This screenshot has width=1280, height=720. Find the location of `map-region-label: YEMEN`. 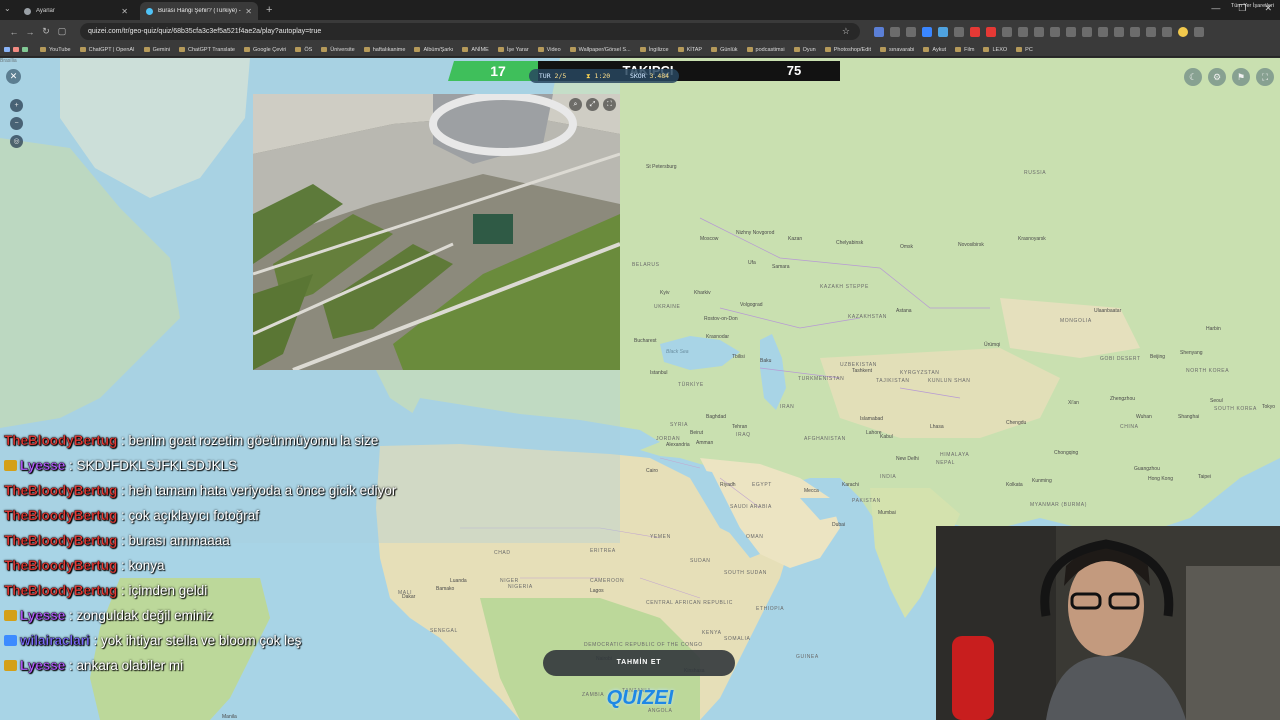

map-region-label: YEMEN is located at coordinates (660, 537).